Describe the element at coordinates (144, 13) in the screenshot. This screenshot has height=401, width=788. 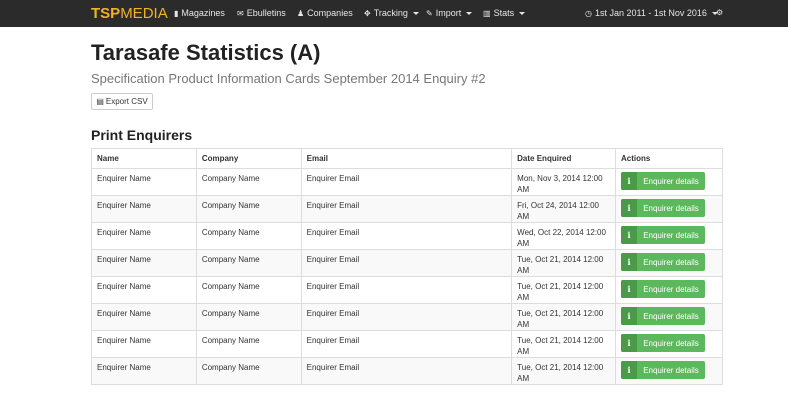
I see `brand-part2: MEDIA` at that location.